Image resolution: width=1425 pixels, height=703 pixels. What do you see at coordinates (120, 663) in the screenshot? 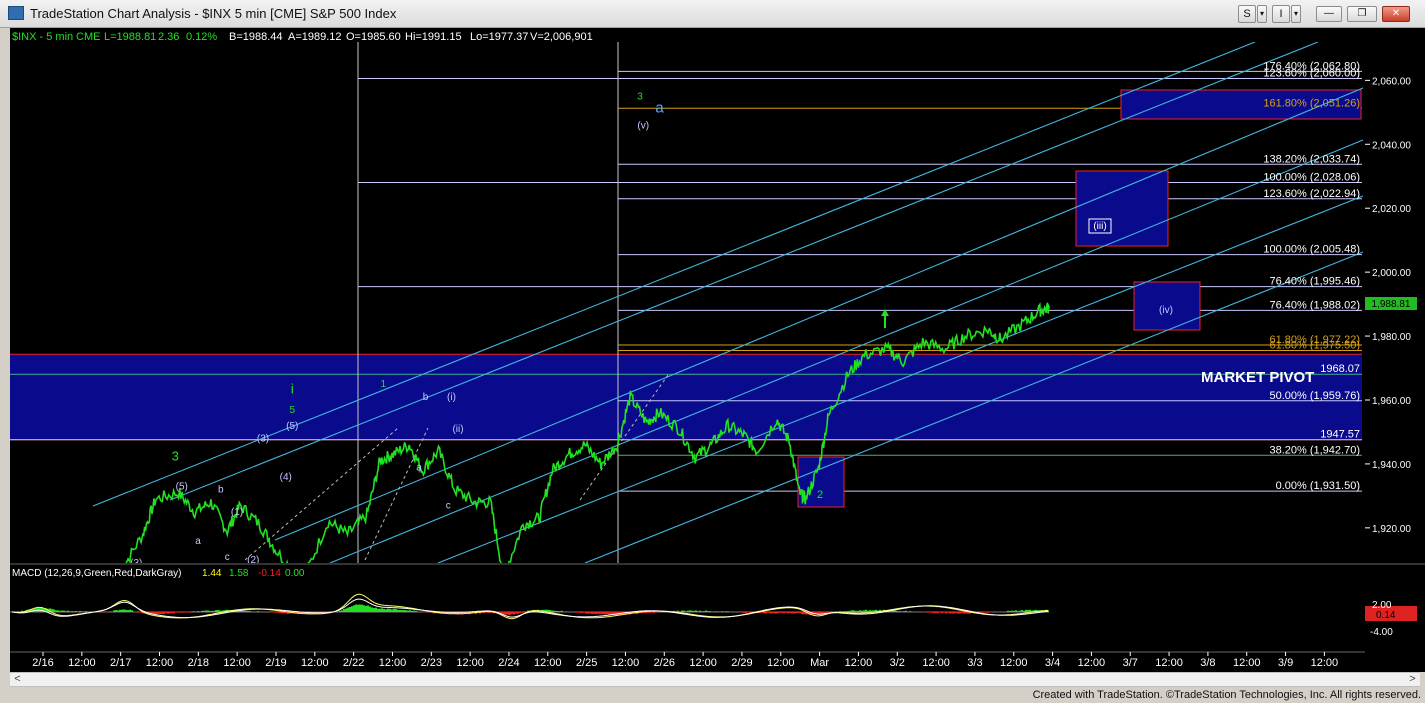
I see `x-tick-label: 2/17` at bounding box center [120, 663].